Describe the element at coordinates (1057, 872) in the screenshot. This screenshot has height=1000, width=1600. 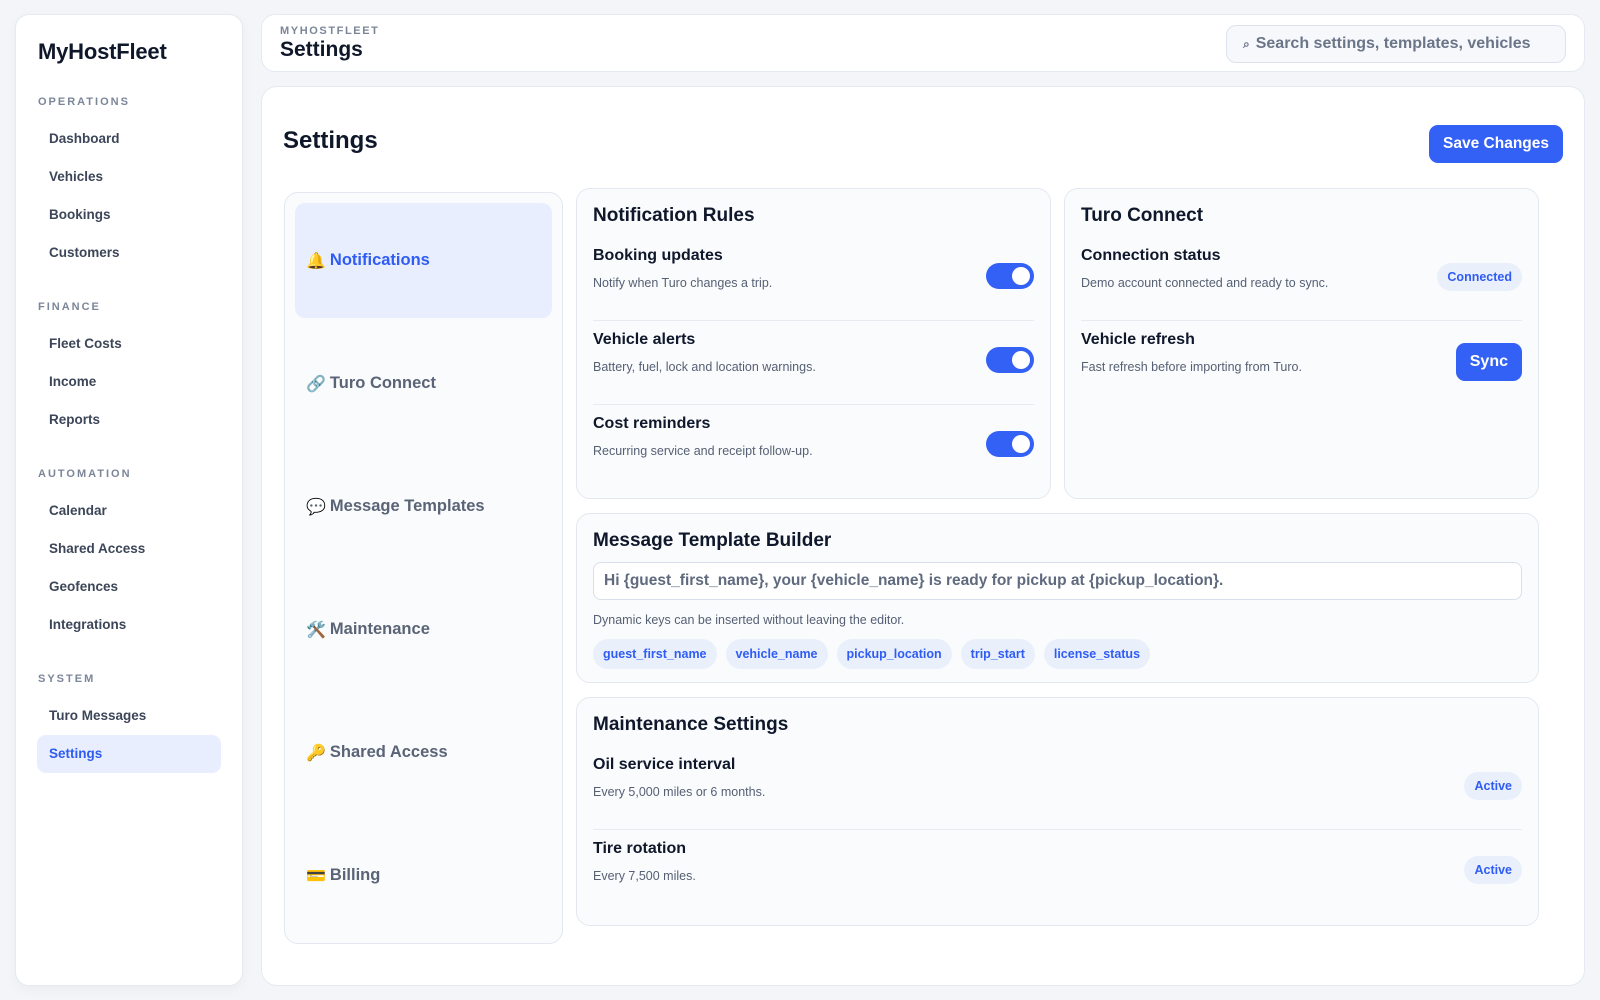
I see `maintenance-row-tire-rotation: Tire rotation Every 7,500 miles. Active` at that location.